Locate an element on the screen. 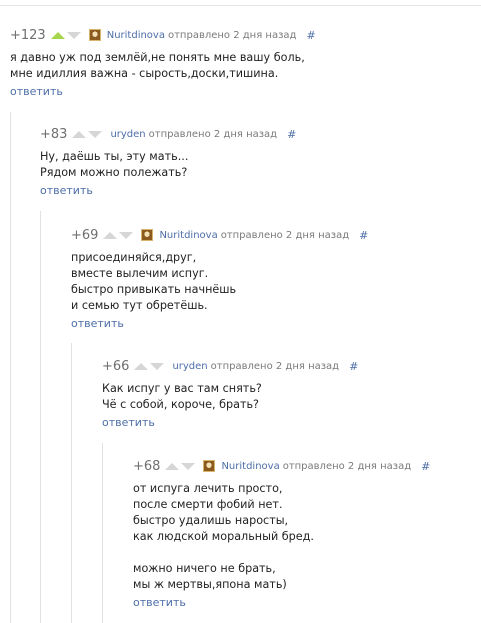  comment-header: +69 Nuritdinova отправлено 2 дня назад # is located at coordinates (219, 235).